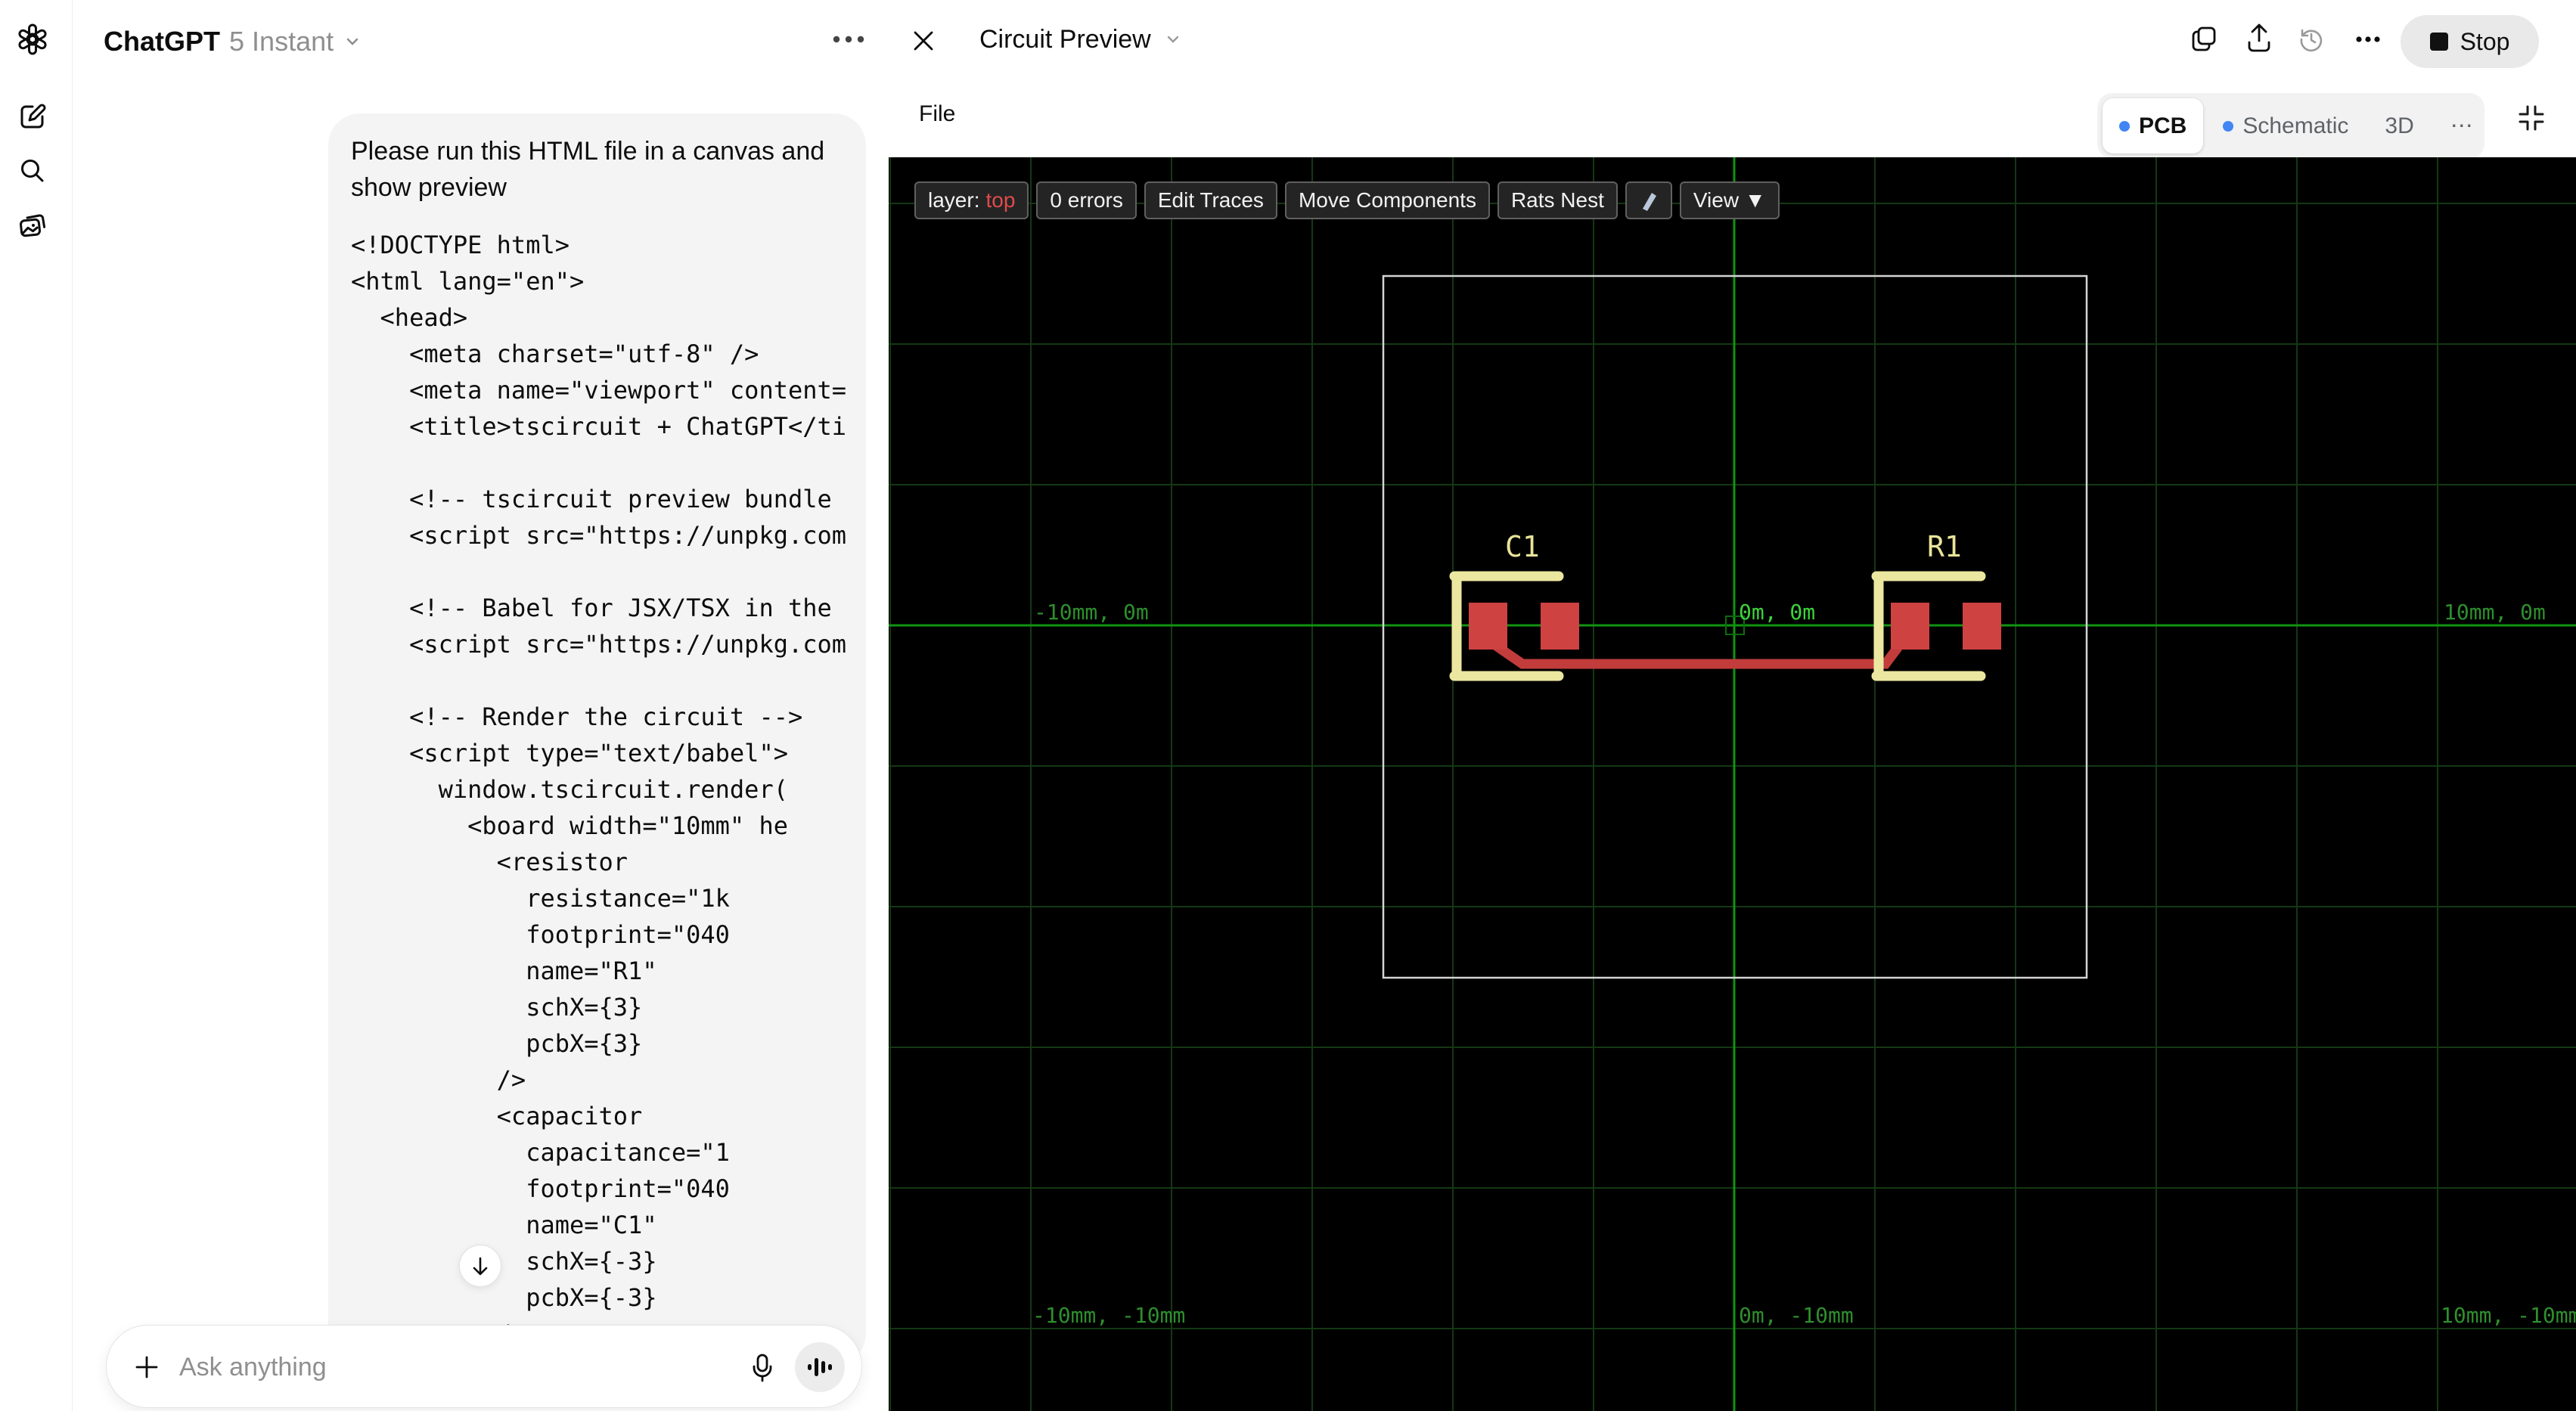 Image resolution: width=2576 pixels, height=1411 pixels. I want to click on code-line: <capacitor, so click(497, 1116).